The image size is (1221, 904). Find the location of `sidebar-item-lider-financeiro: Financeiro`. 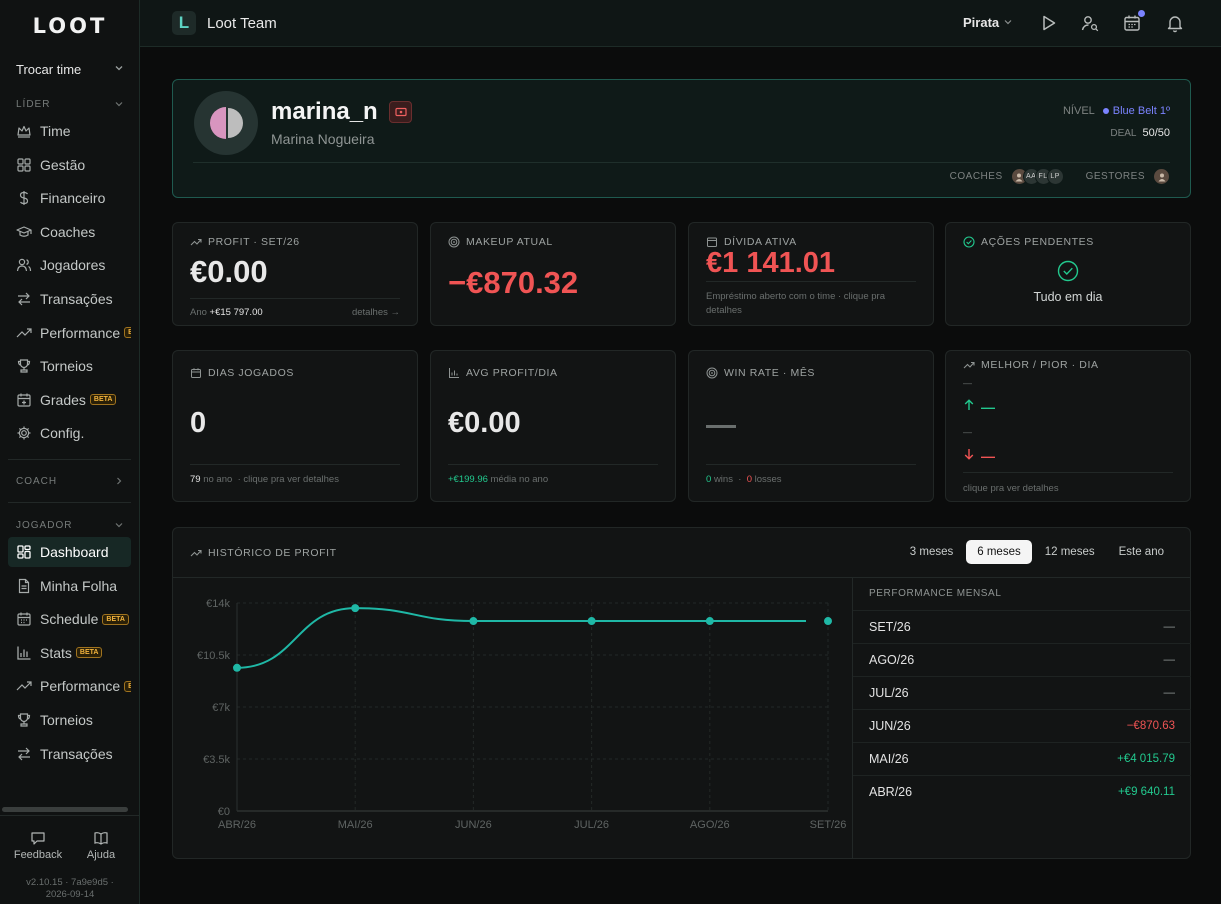

sidebar-item-lider-financeiro: Financeiro is located at coordinates (69, 198).